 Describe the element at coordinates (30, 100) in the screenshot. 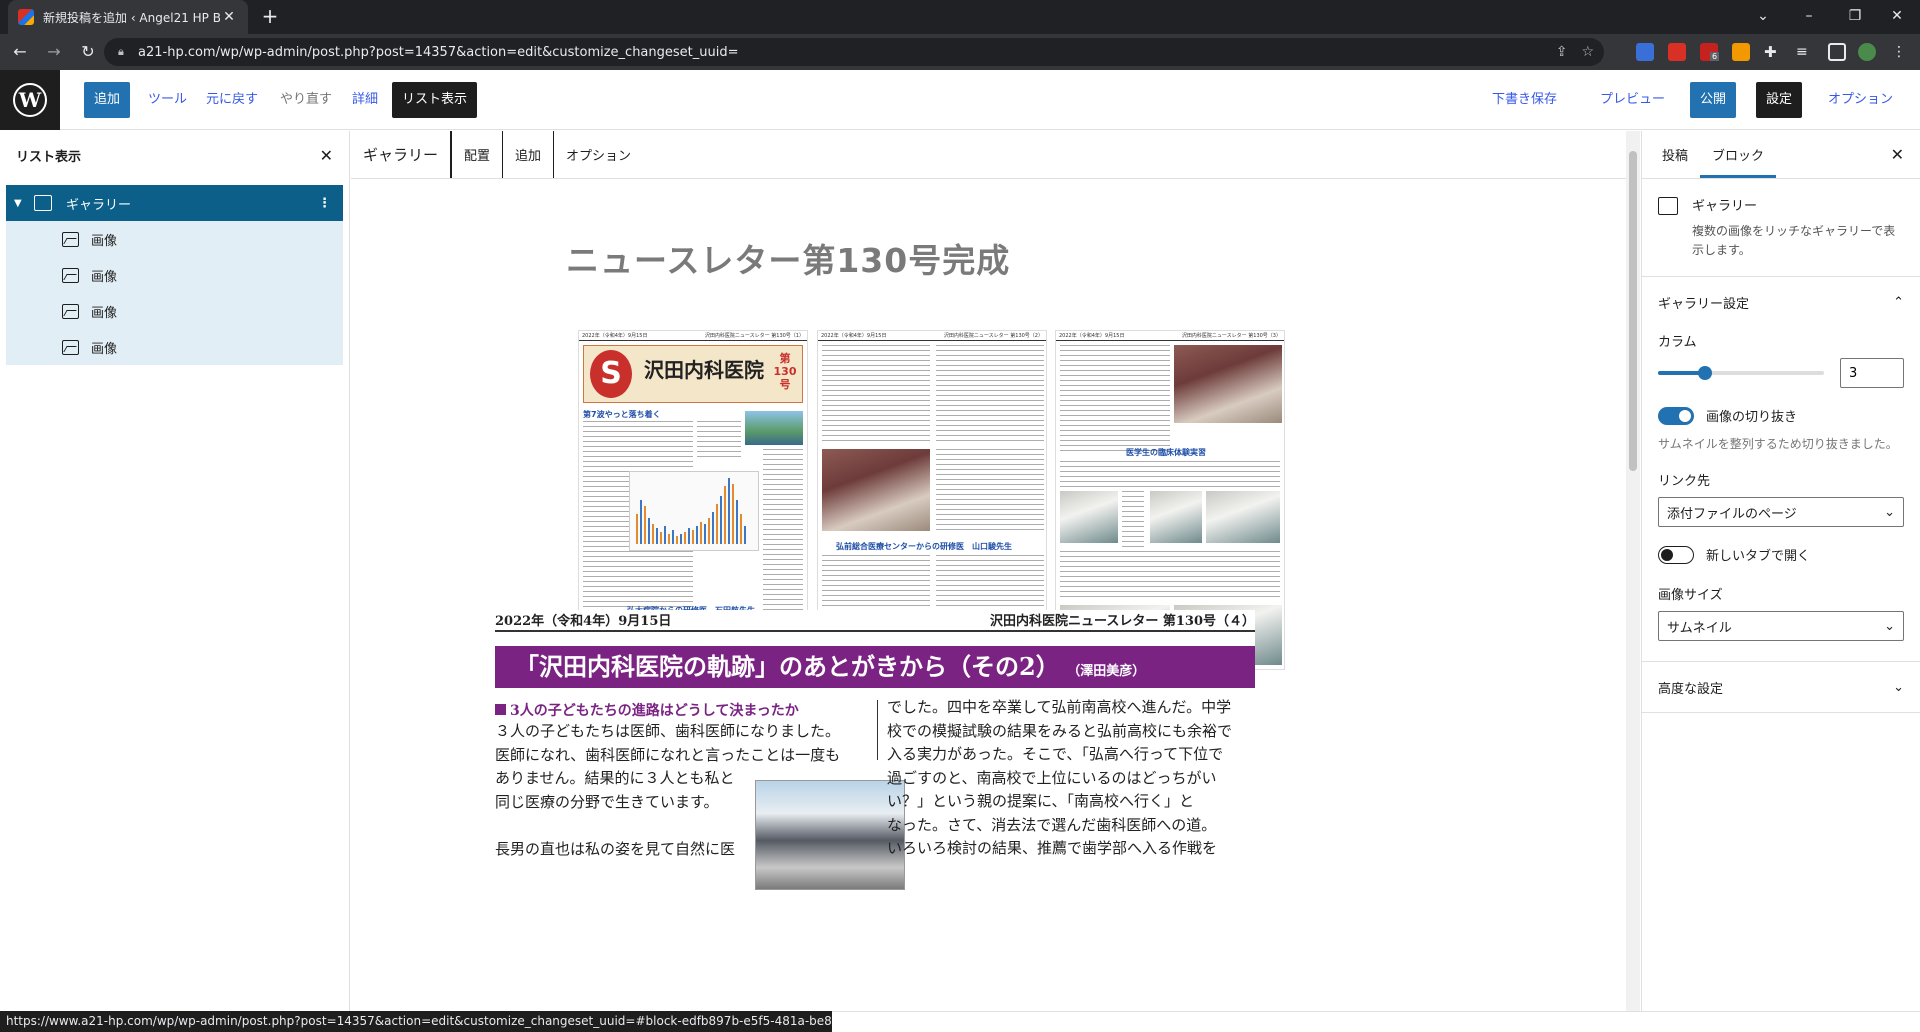

I see `wordpress-logo: W` at that location.